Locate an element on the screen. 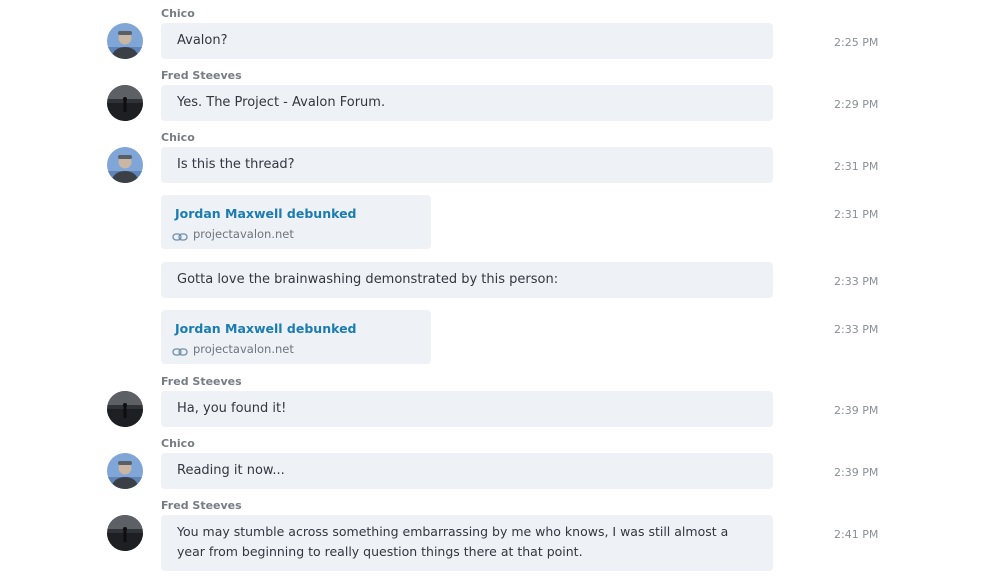  message-text: Avalon? is located at coordinates (202, 40).